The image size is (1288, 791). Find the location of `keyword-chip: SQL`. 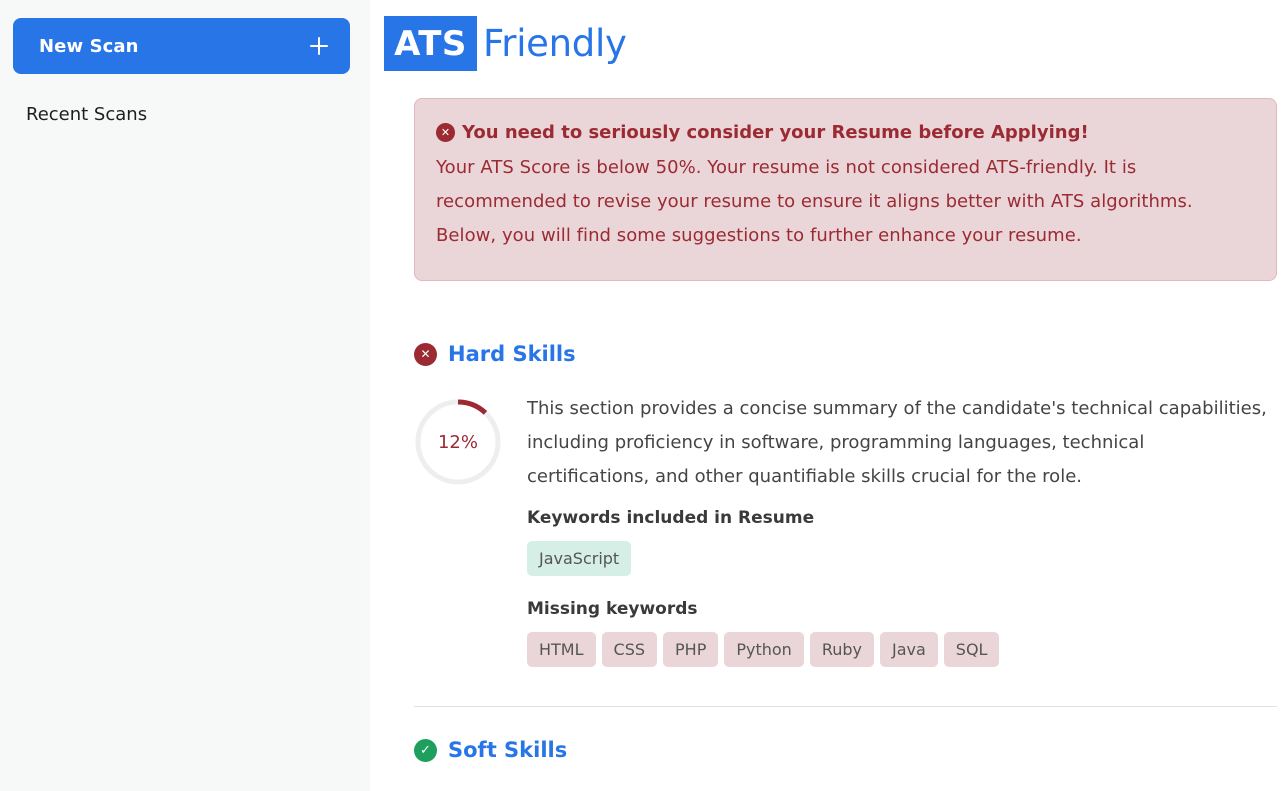

keyword-chip: SQL is located at coordinates (971, 649).